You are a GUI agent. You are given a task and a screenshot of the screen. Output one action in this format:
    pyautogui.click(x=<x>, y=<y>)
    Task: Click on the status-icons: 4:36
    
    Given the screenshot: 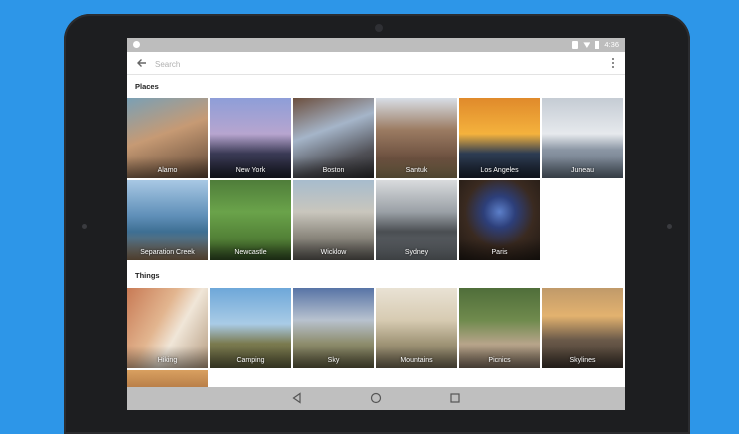 What is the action you would take?
    pyautogui.click(x=595, y=44)
    